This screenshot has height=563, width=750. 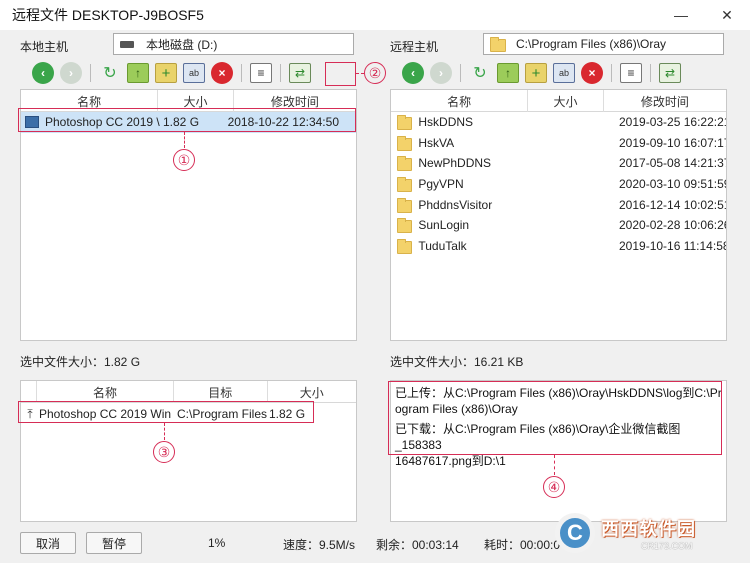 What do you see at coordinates (727, 15) in the screenshot?
I see `close-button: ✕` at bounding box center [727, 15].